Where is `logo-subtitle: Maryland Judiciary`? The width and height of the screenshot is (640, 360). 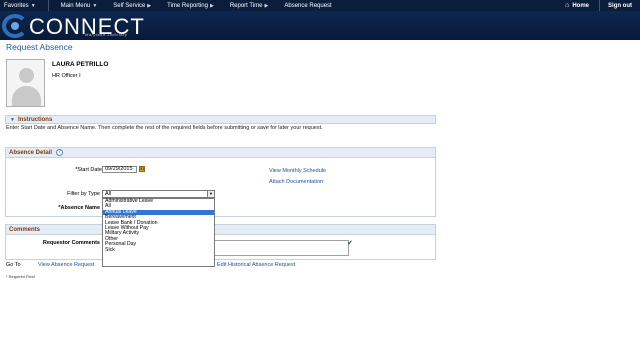
logo-subtitle: Maryland Judiciary is located at coordinates (106, 34).